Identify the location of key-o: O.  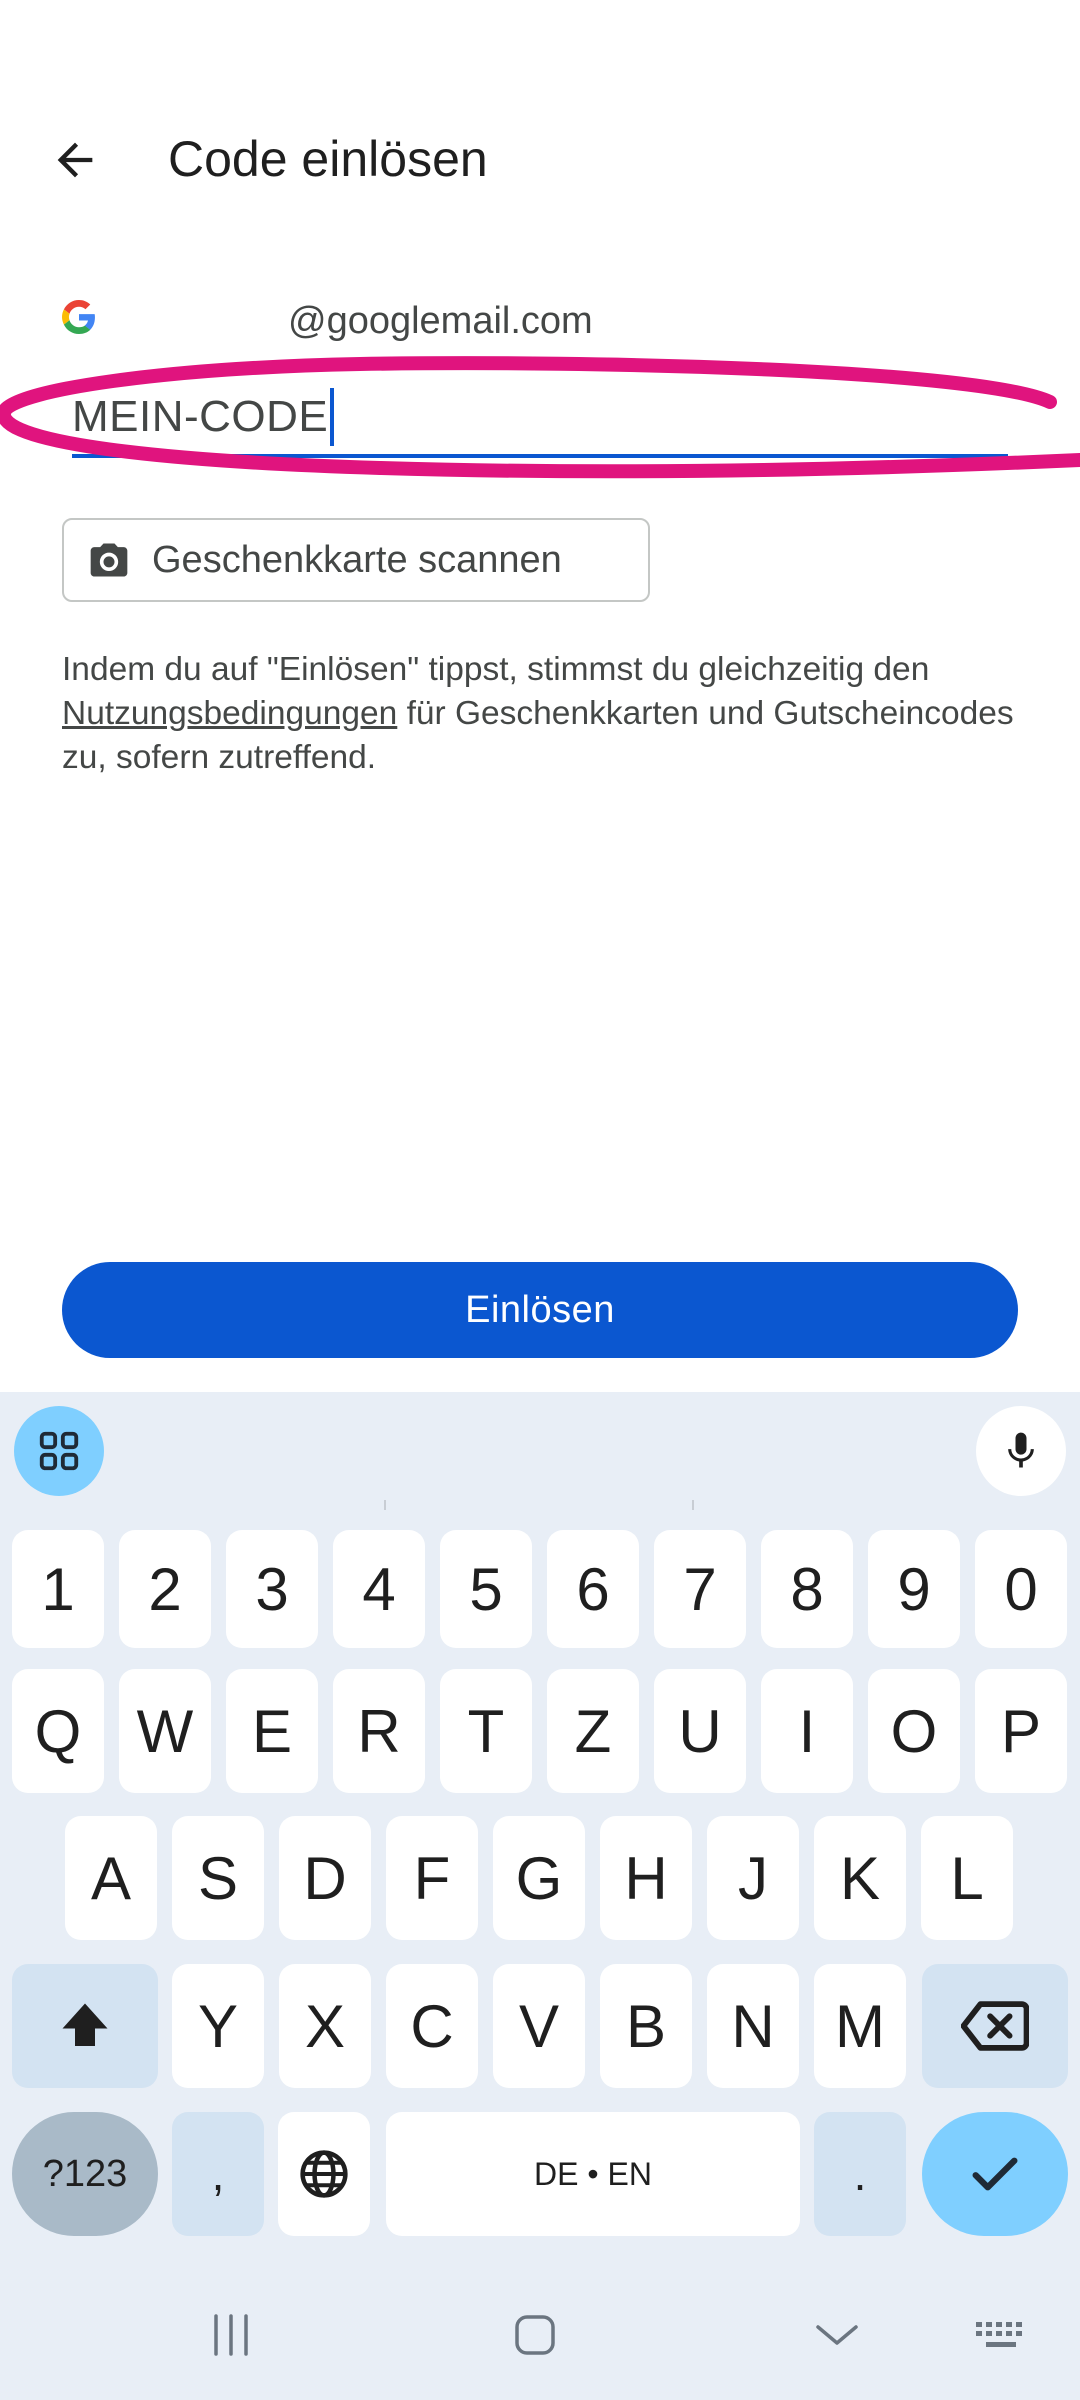
(914, 1731).